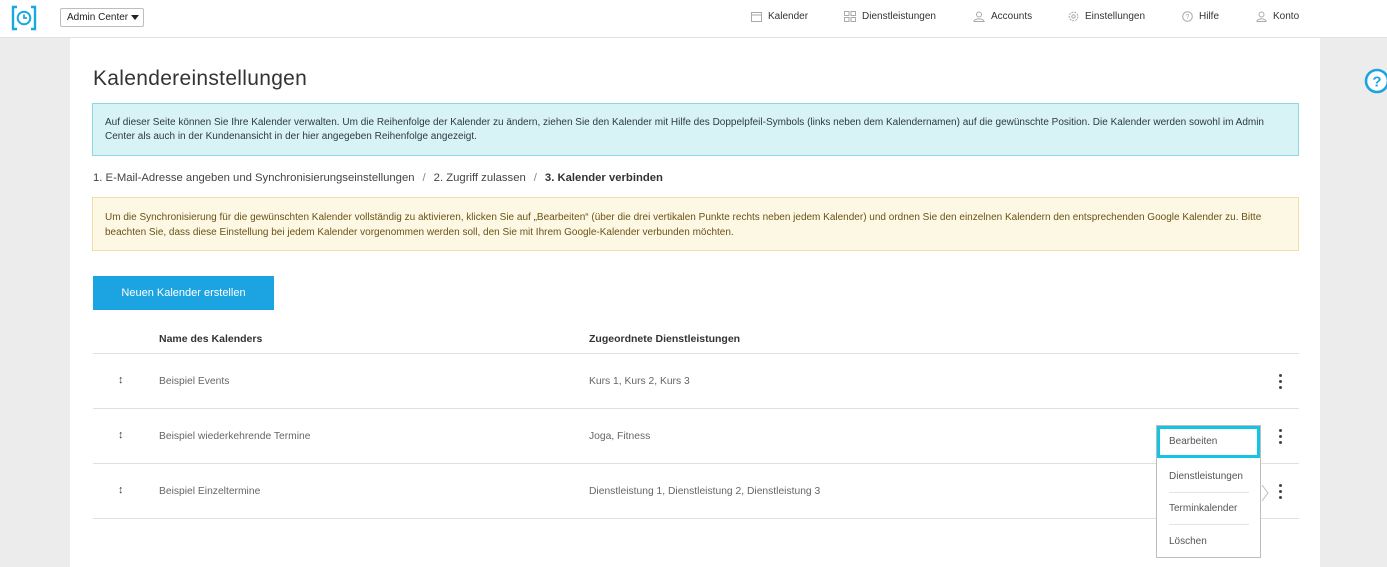  What do you see at coordinates (756, 17) in the screenshot?
I see `calendar-icon` at bounding box center [756, 17].